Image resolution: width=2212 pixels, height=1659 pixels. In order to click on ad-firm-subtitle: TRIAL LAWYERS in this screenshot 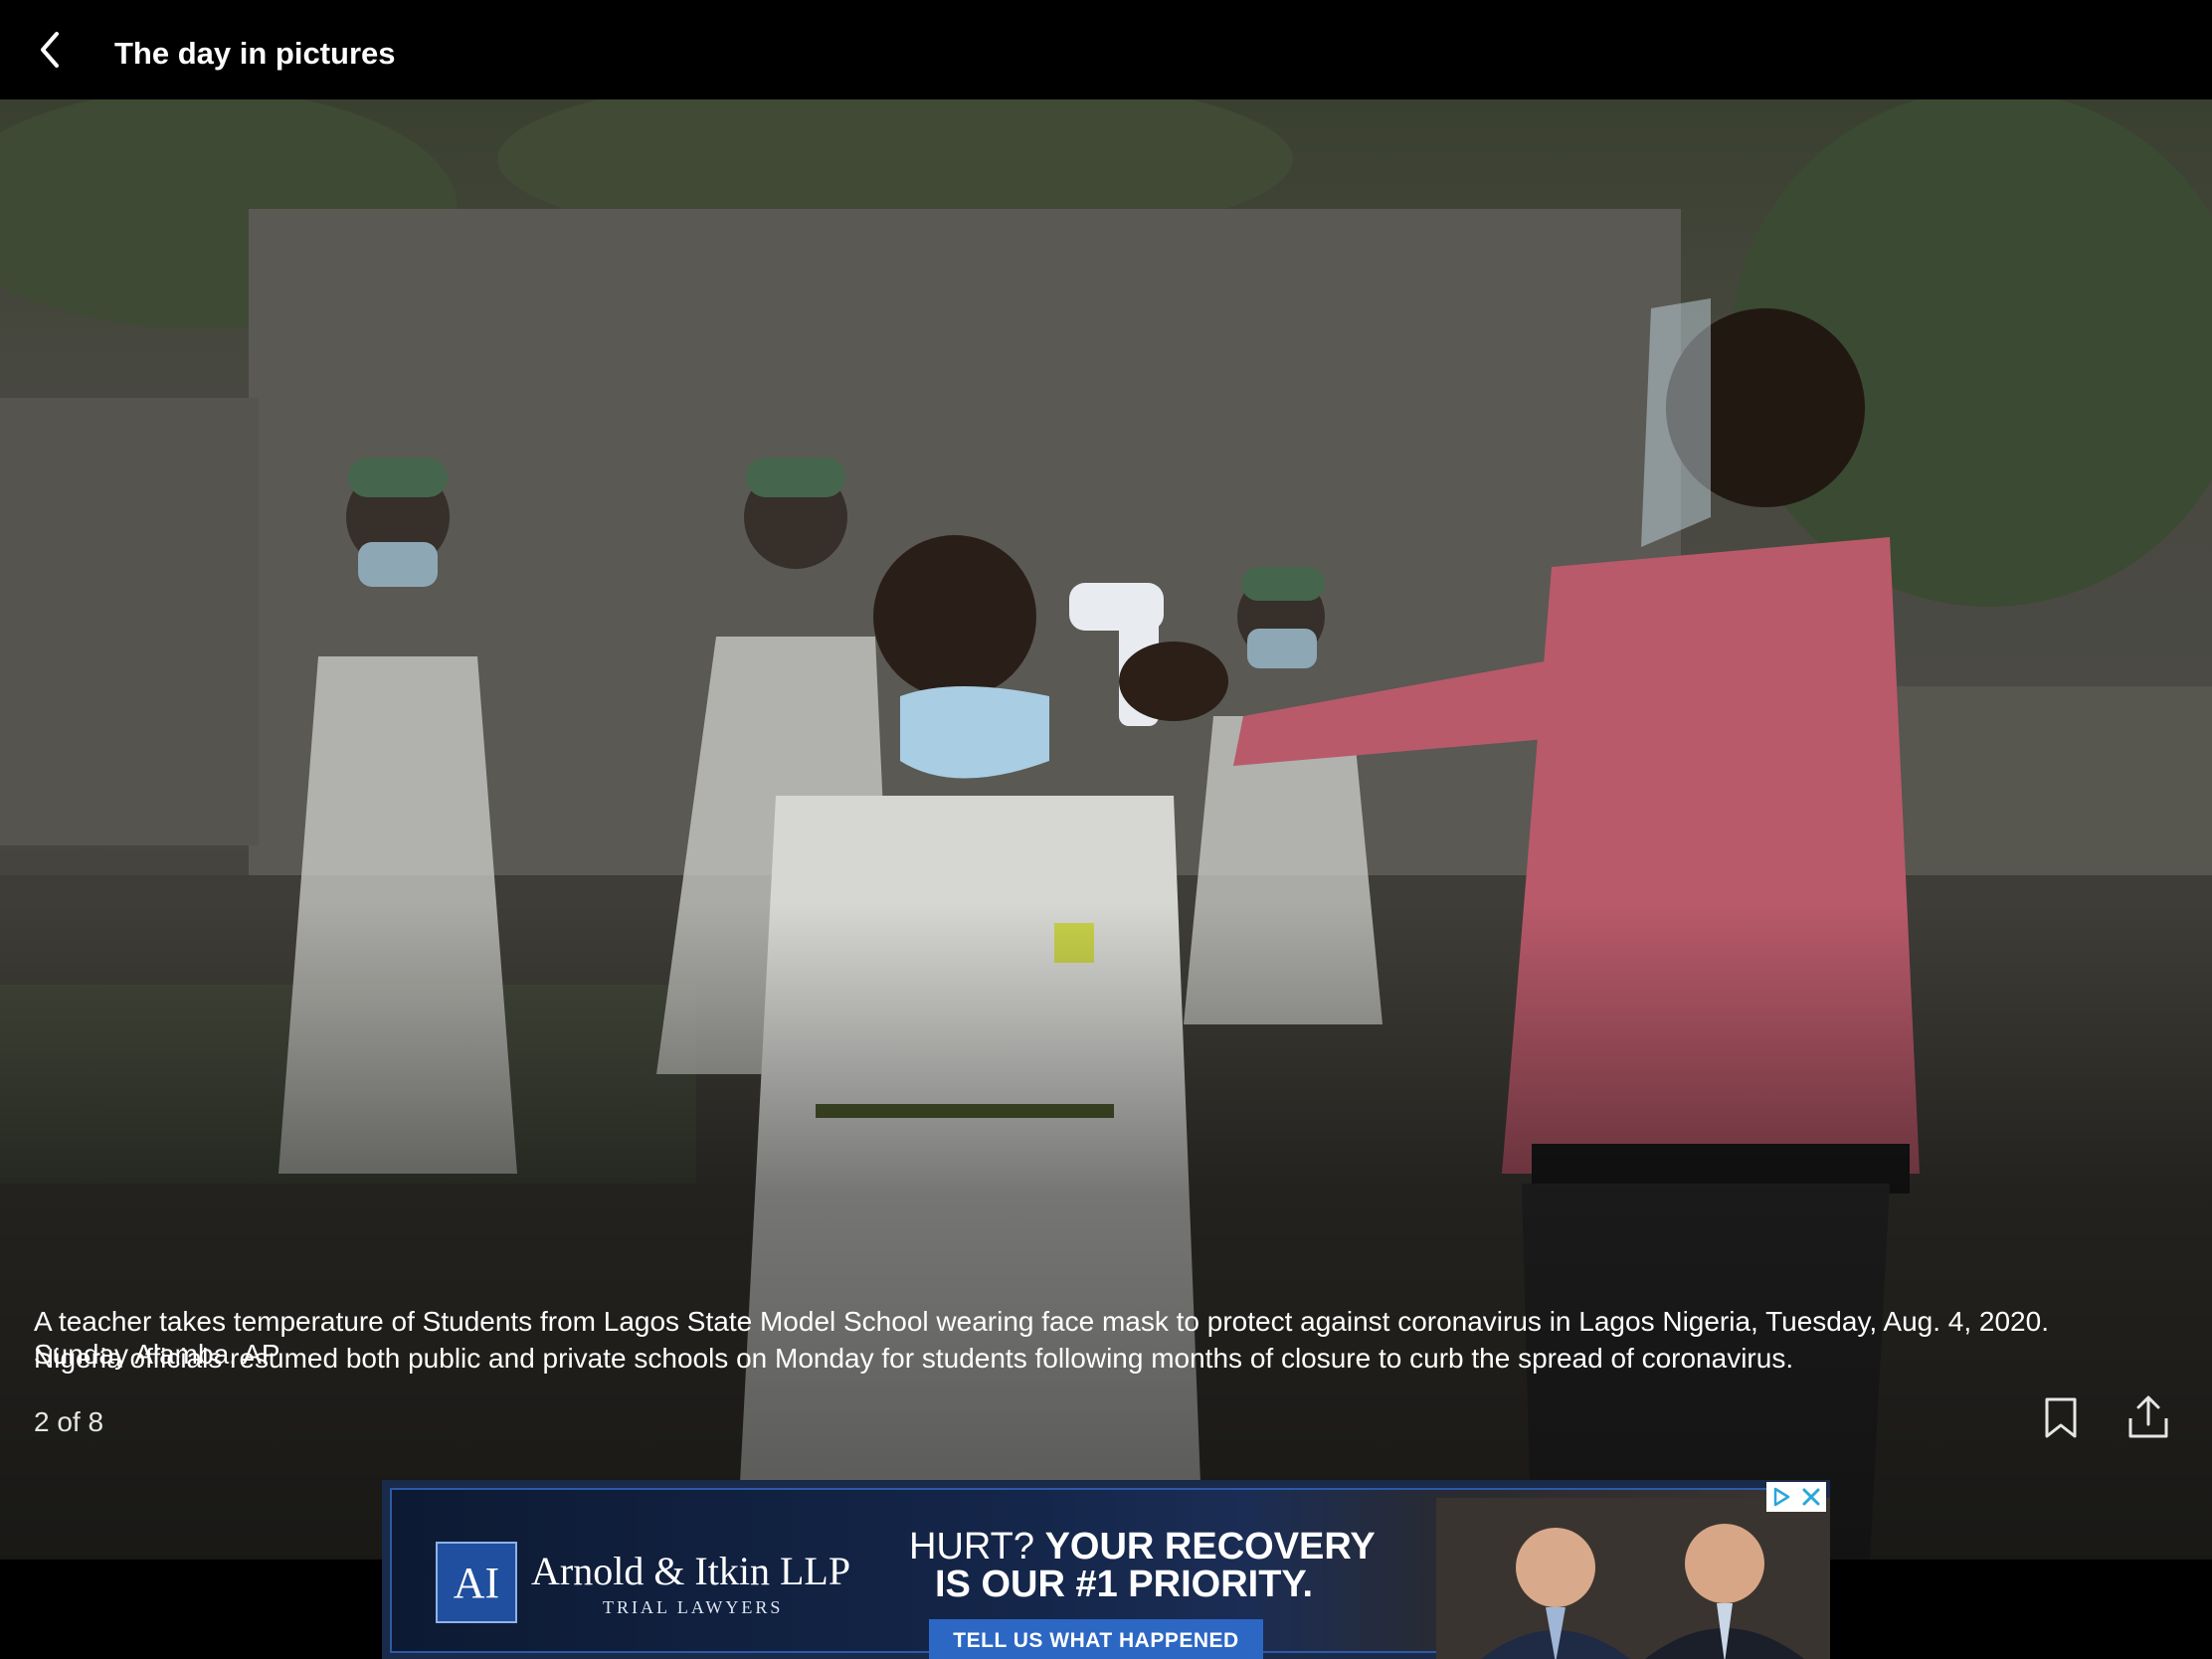, I will do `click(693, 1607)`.